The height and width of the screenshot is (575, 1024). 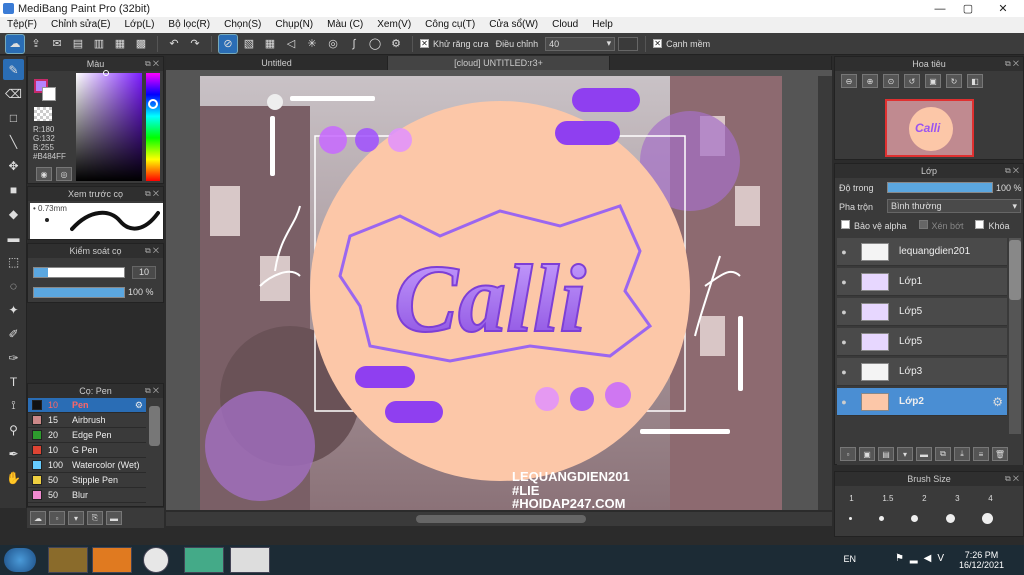 What do you see at coordinates (13, 309) in the screenshot?
I see `magic-wand-icon: ✦` at bounding box center [13, 309].